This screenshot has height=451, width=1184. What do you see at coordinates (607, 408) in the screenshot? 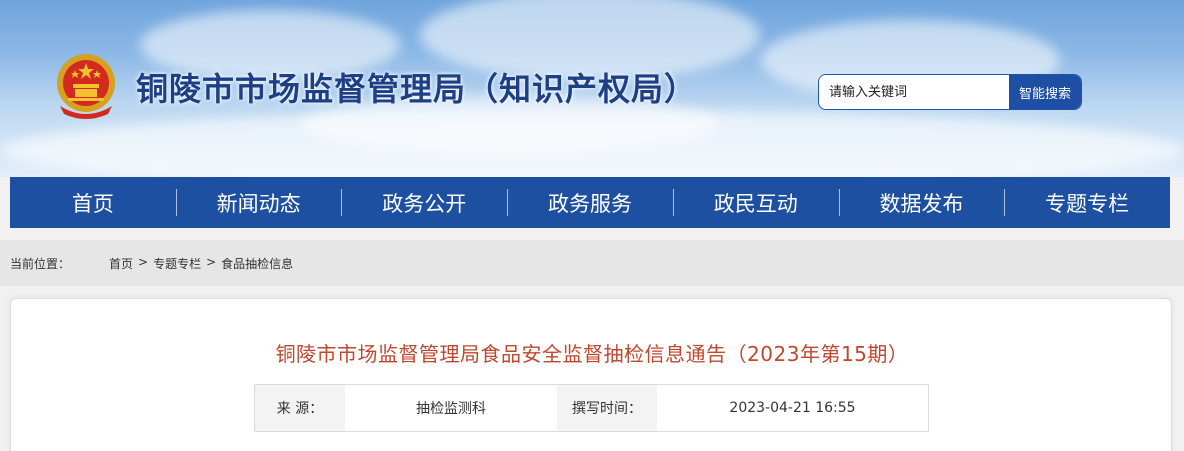
I see `time-label: 撰写时间：` at bounding box center [607, 408].